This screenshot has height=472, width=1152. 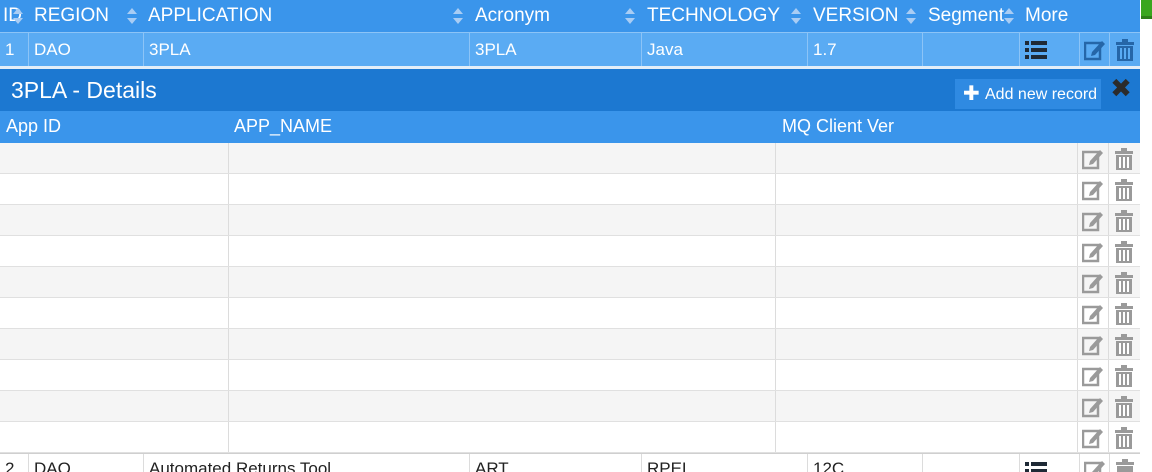 What do you see at coordinates (838, 127) in the screenshot?
I see `column-header-mq-client-ver: MQ Client Ver` at bounding box center [838, 127].